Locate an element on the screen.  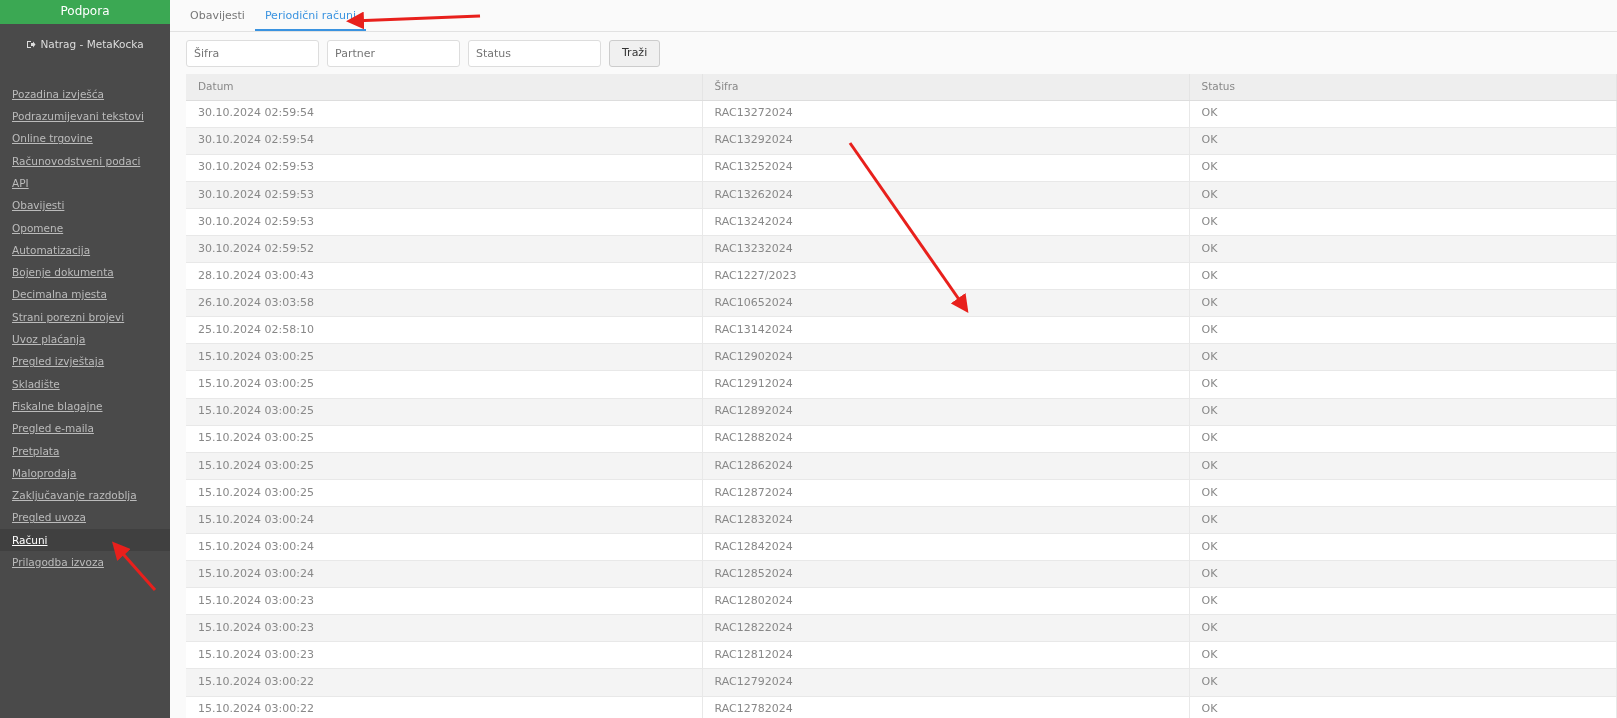
table-cell: RAC12872024 is located at coordinates (945, 493).